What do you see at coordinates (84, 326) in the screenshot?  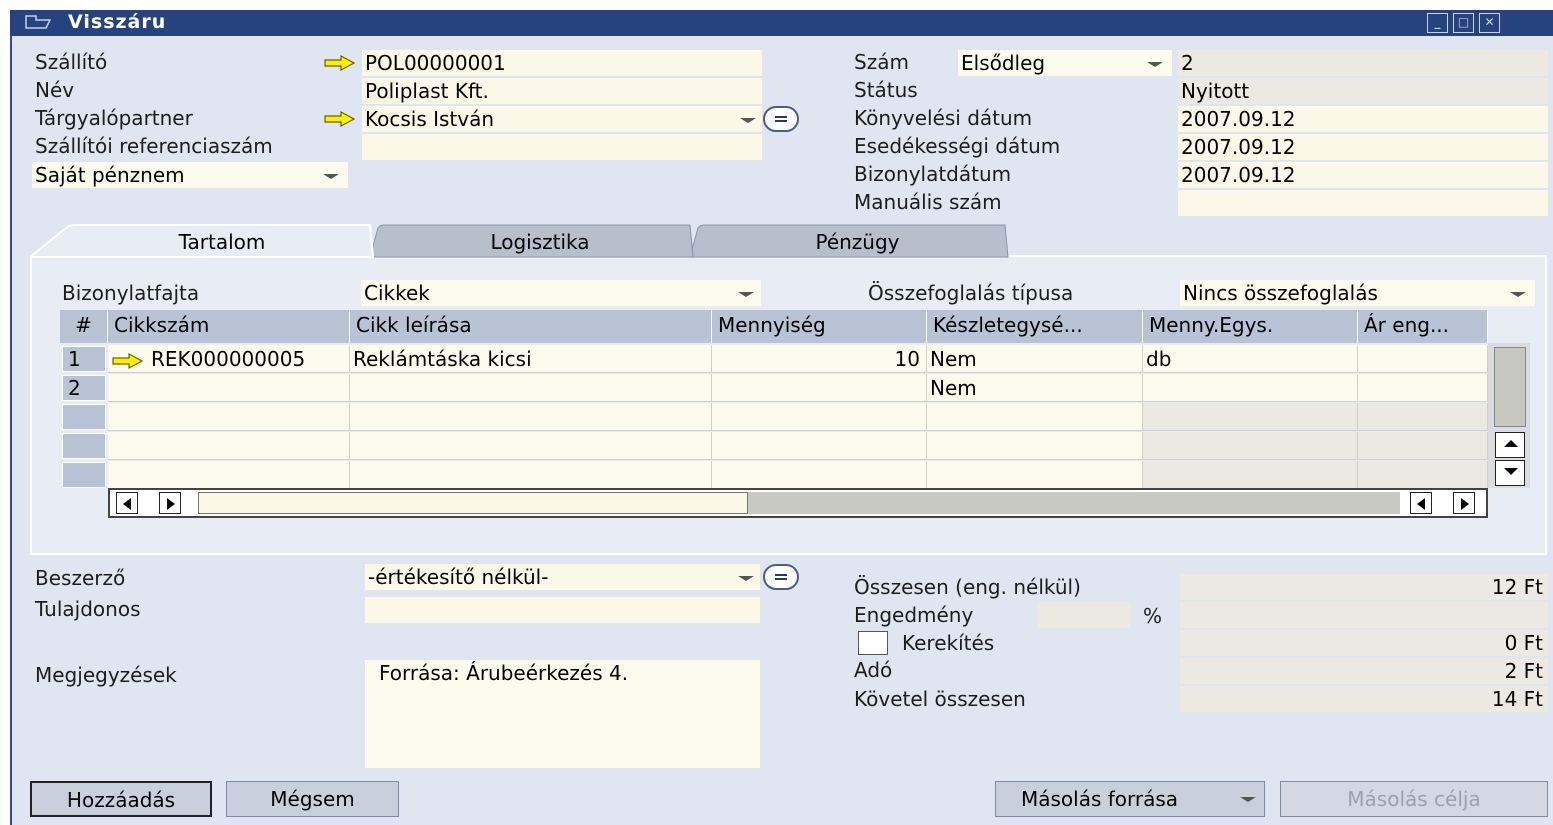 I see `column-header-num: #` at bounding box center [84, 326].